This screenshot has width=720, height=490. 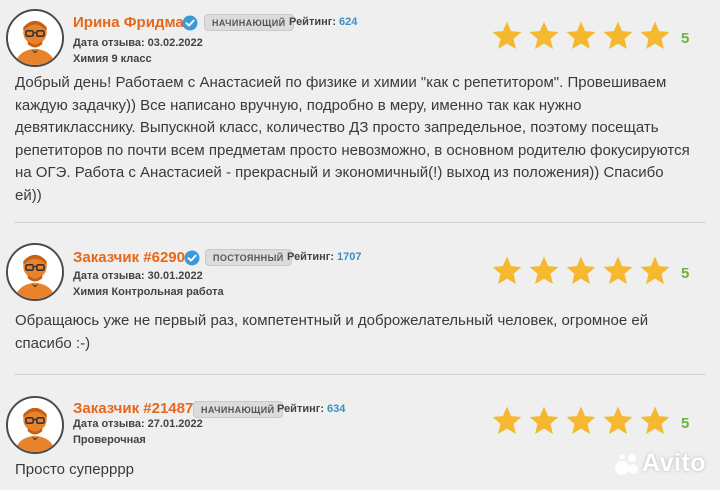 What do you see at coordinates (348, 22) in the screenshot?
I see `rating-value: 624` at bounding box center [348, 22].